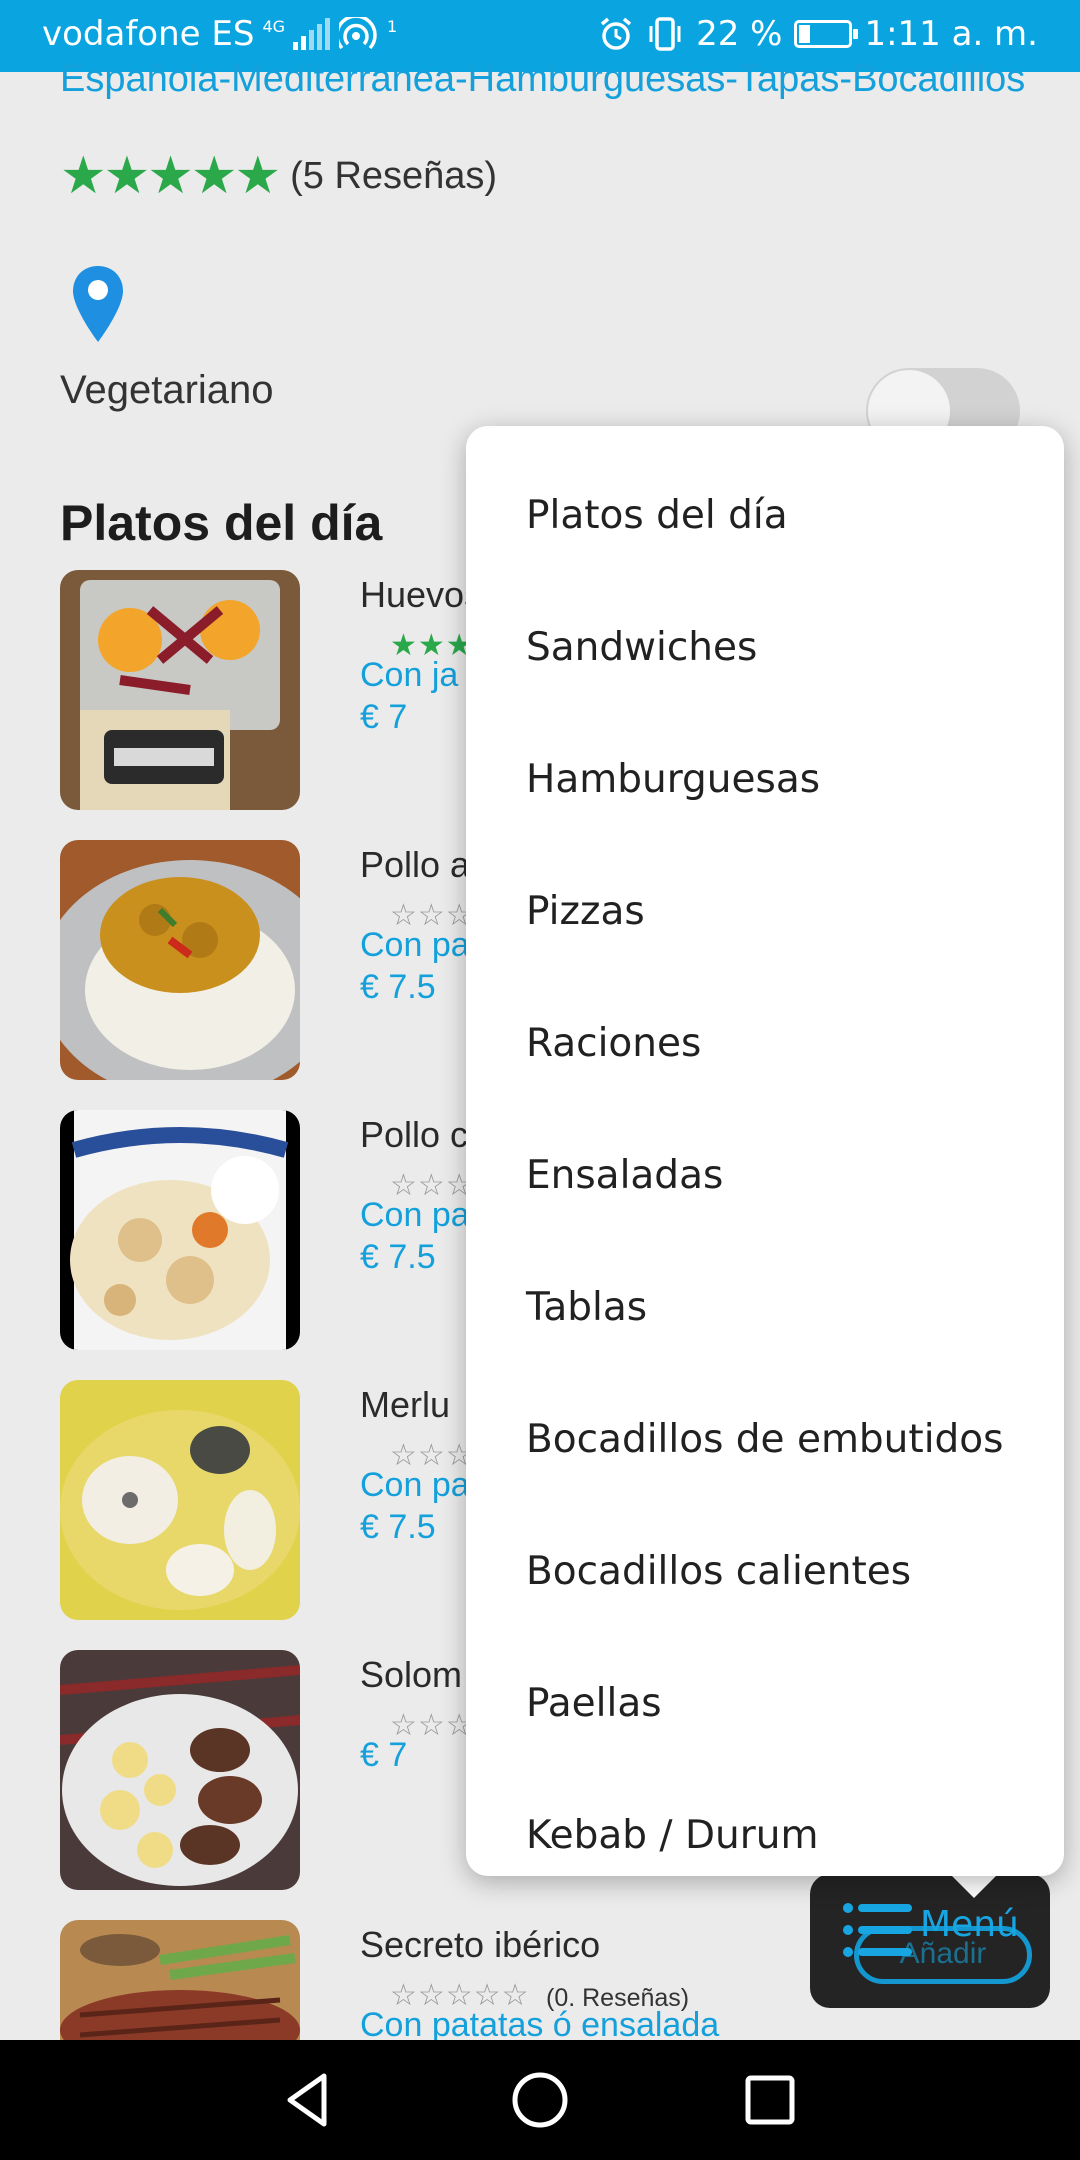 The height and width of the screenshot is (2160, 1080). I want to click on vegetarian-label: Vegetariano, so click(167, 390).